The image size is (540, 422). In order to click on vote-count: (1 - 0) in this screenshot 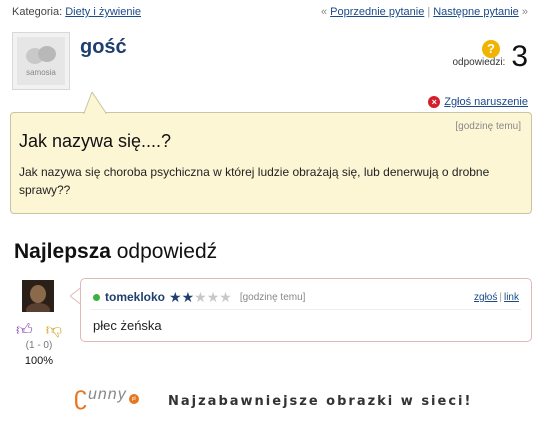, I will do `click(39, 345)`.